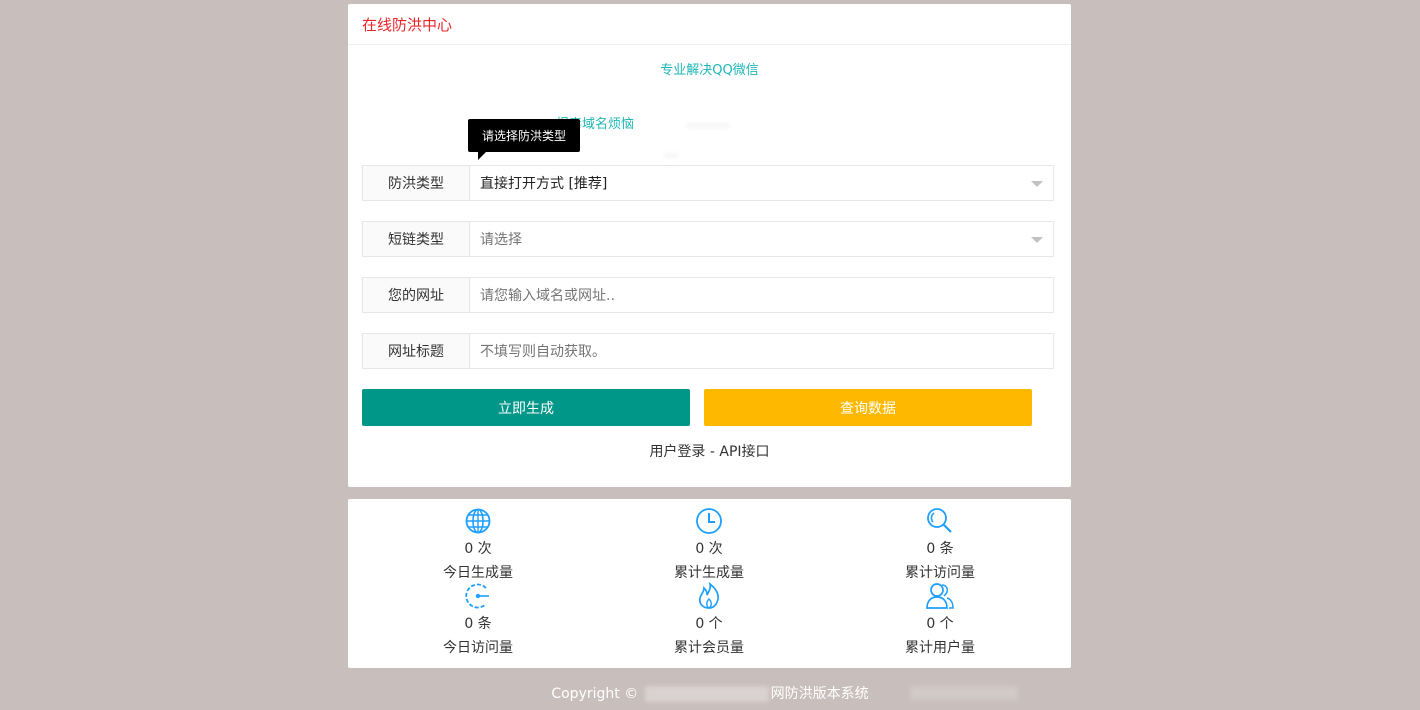  What do you see at coordinates (940, 573) in the screenshot?
I see `stat-label: 累计访问量` at bounding box center [940, 573].